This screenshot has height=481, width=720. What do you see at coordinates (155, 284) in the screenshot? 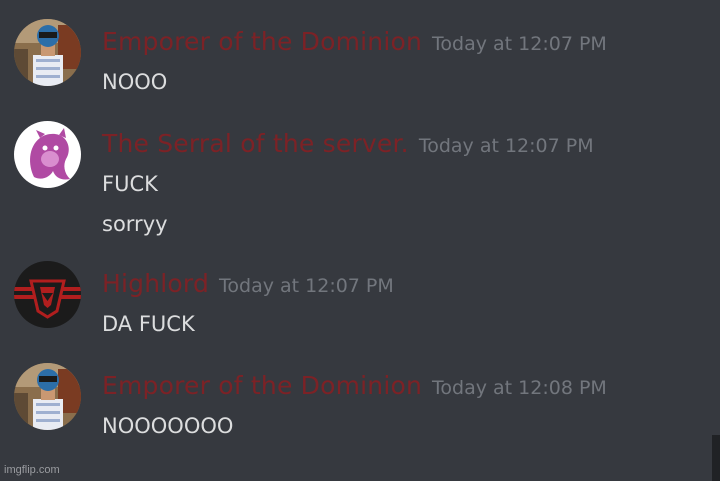
I see `username: Highlord` at bounding box center [155, 284].